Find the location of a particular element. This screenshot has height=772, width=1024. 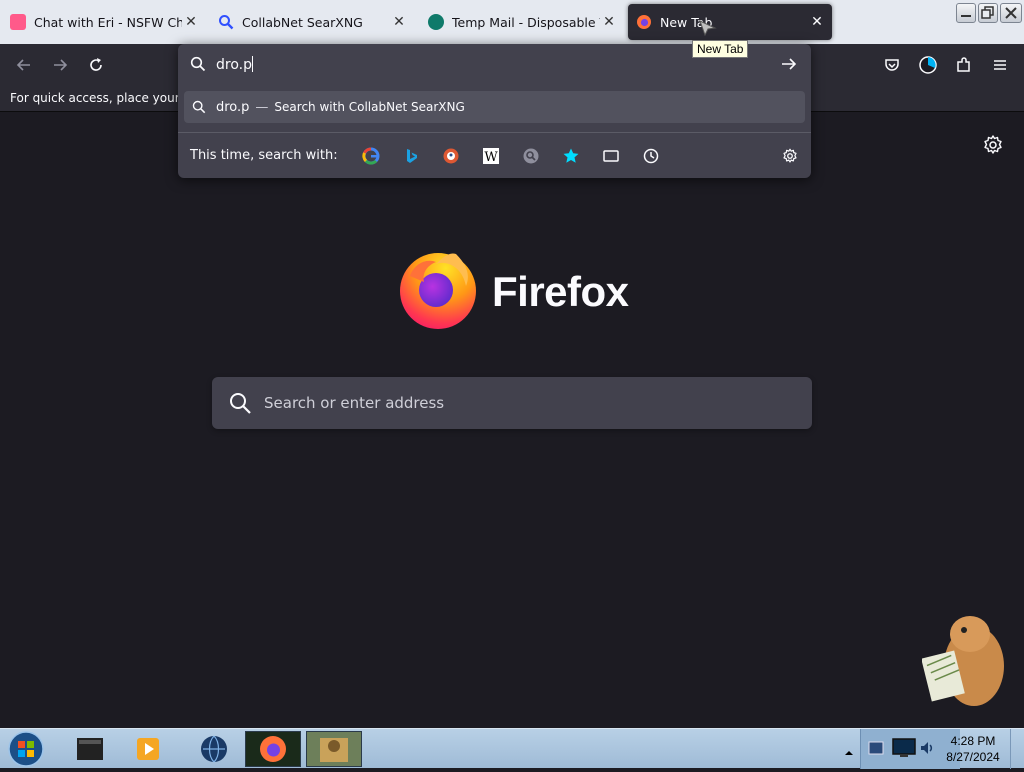

tab-collabnet-searxng: CollabNet SearXNG ✕ is located at coordinates (313, 22).